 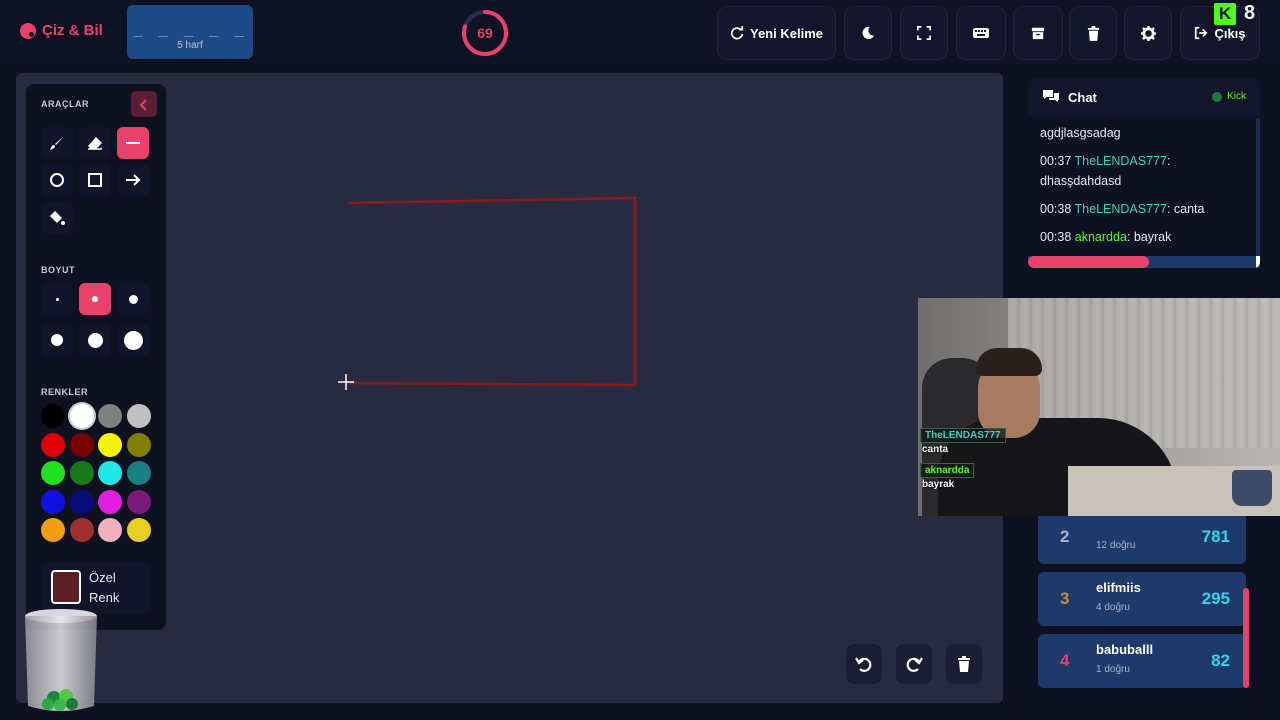 What do you see at coordinates (102, 577) in the screenshot?
I see `custom-color-label-line1: Özel` at bounding box center [102, 577].